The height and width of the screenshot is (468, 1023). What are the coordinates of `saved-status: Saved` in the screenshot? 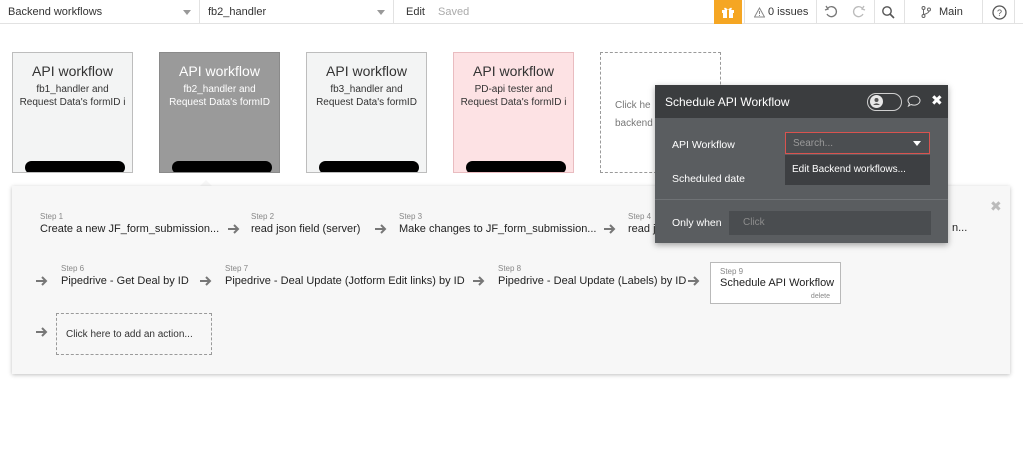 It's located at (454, 12).